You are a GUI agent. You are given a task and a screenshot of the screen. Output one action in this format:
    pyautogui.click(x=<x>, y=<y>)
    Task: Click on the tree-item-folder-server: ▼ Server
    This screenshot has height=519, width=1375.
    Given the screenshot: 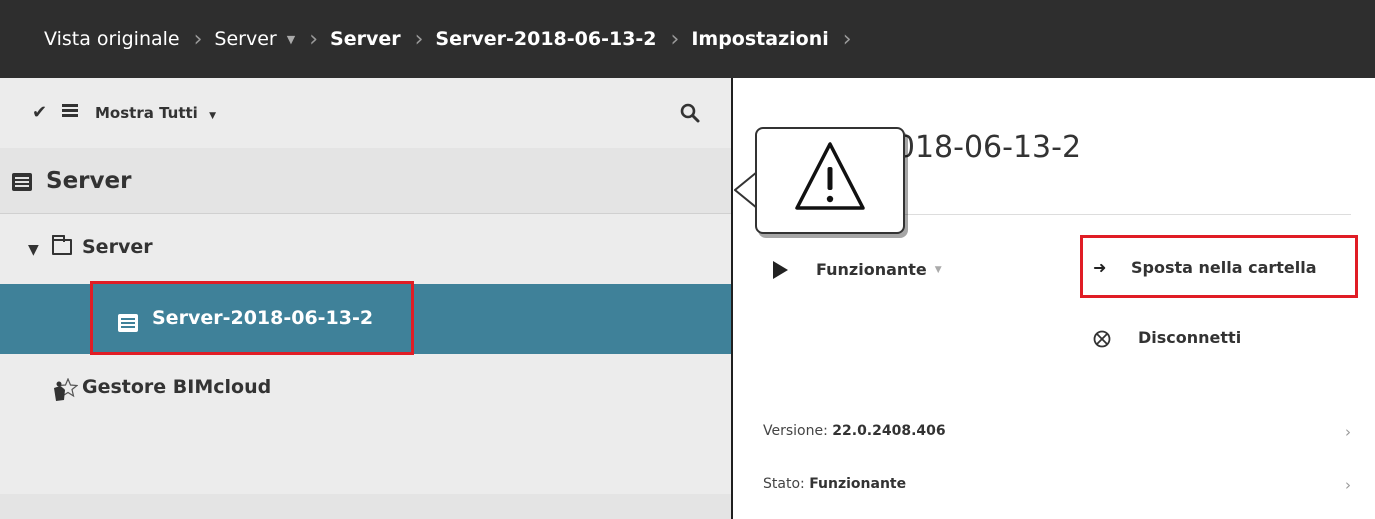 What is the action you would take?
    pyautogui.click(x=365, y=249)
    